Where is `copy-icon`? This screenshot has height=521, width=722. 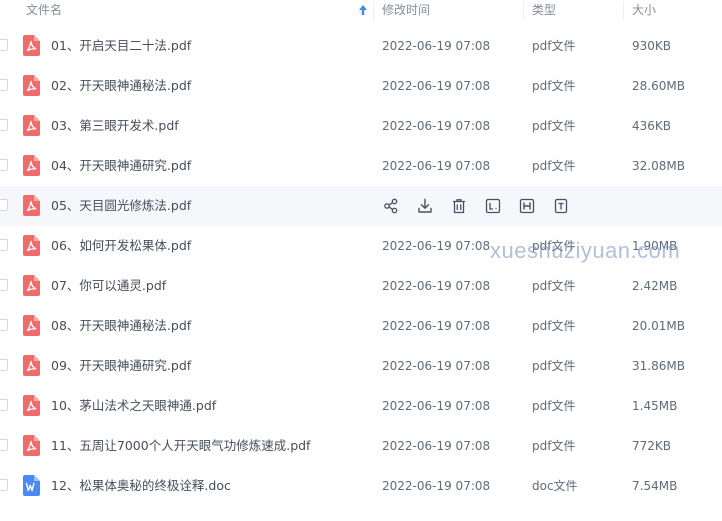
copy-icon is located at coordinates (527, 206).